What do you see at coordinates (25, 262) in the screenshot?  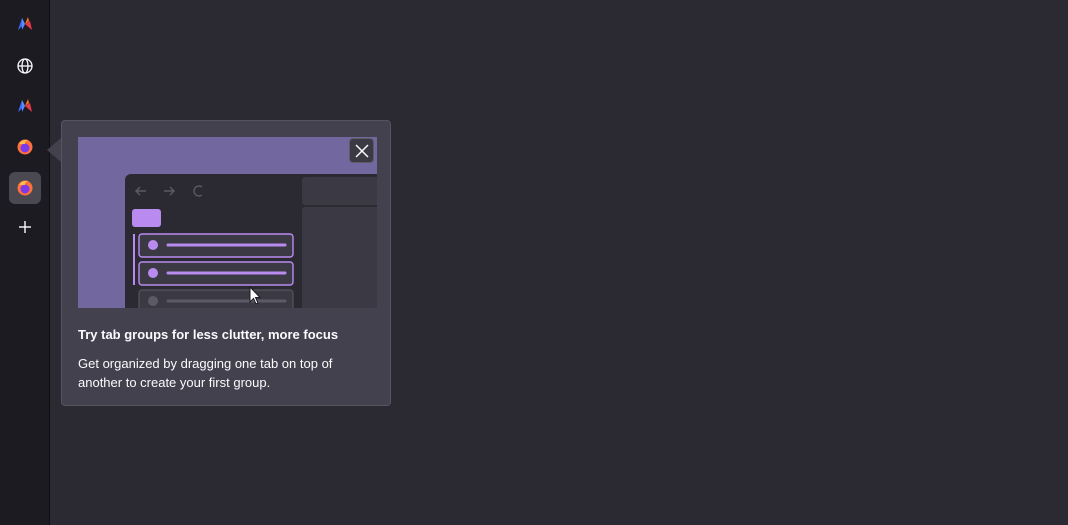 I see `sidebar` at bounding box center [25, 262].